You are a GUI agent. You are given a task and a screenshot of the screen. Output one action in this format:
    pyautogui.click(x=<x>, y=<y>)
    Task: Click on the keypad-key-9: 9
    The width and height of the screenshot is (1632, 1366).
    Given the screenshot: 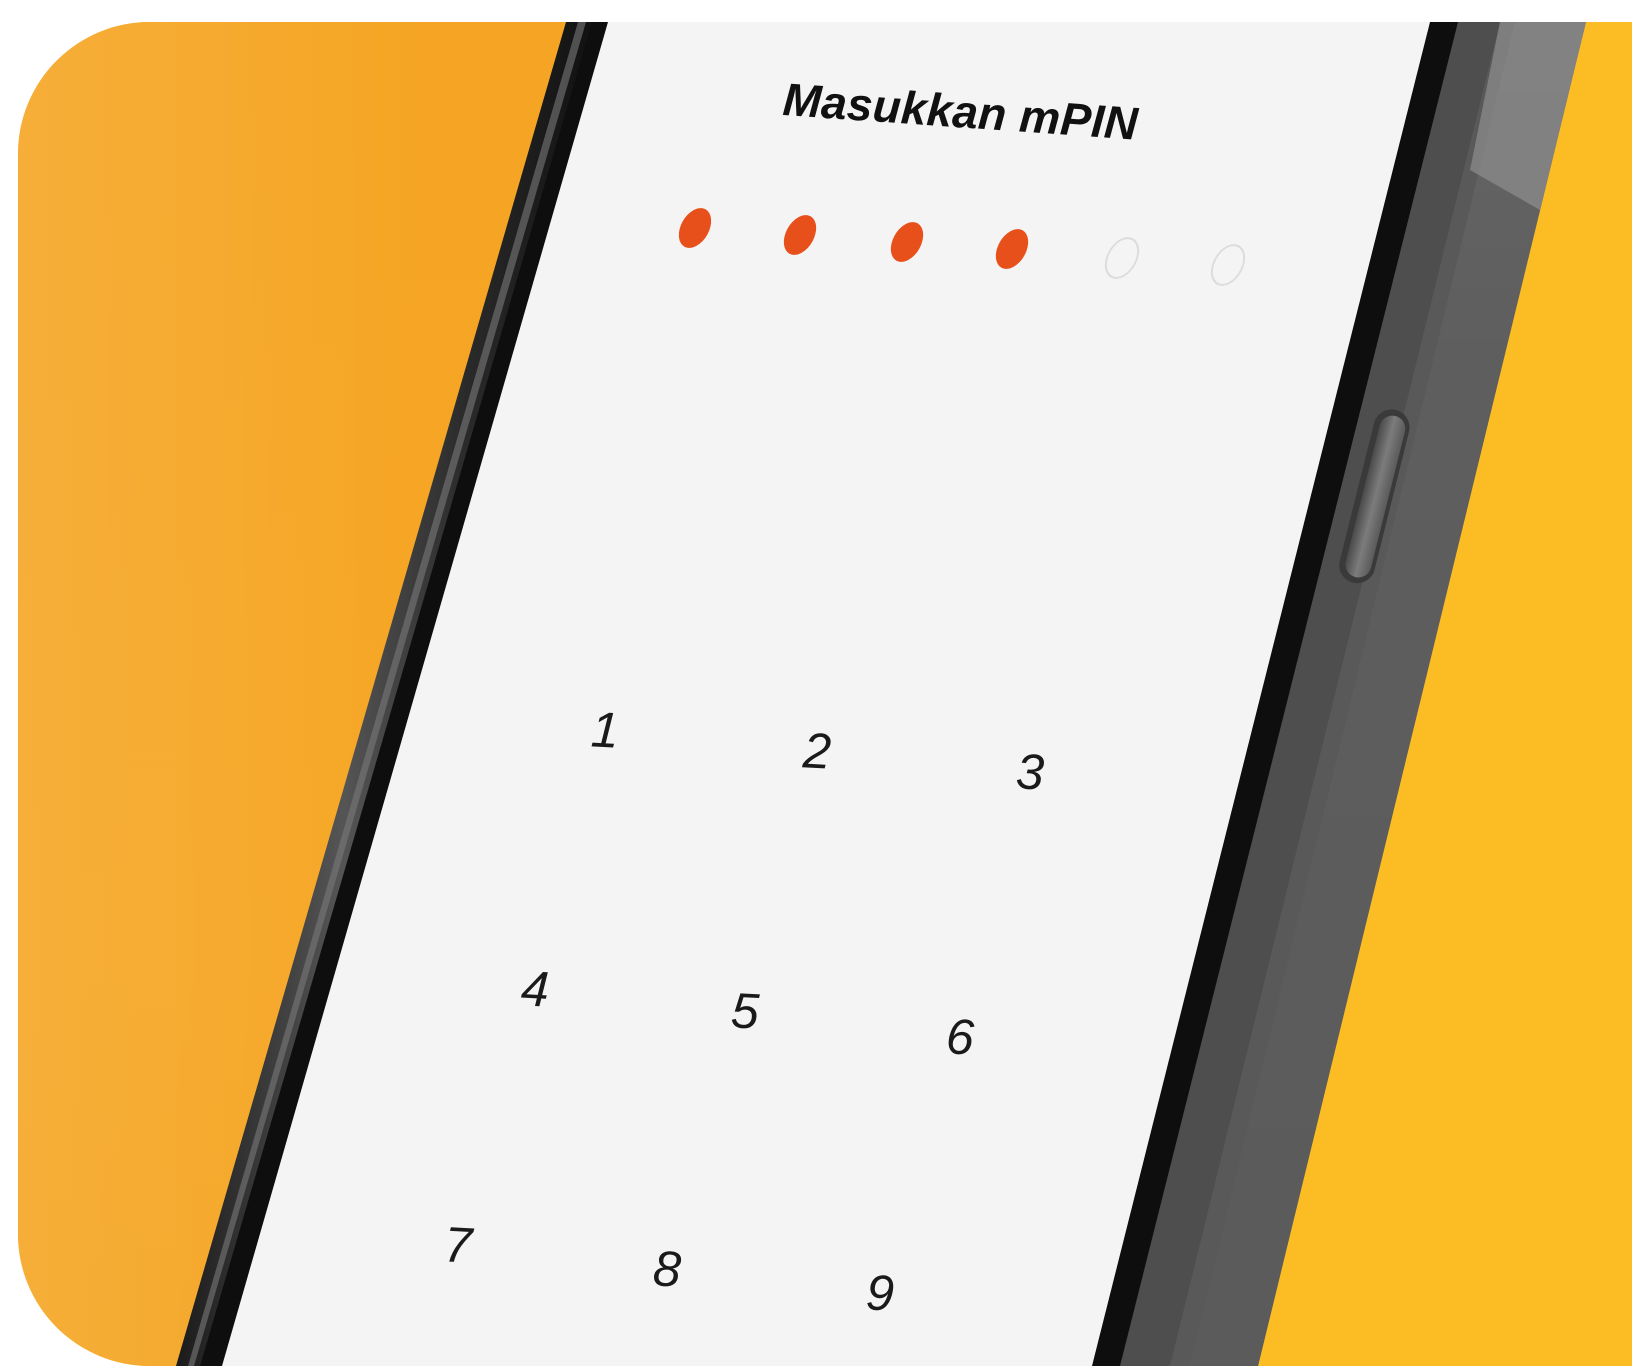 What is the action you would take?
    pyautogui.click(x=880, y=1293)
    